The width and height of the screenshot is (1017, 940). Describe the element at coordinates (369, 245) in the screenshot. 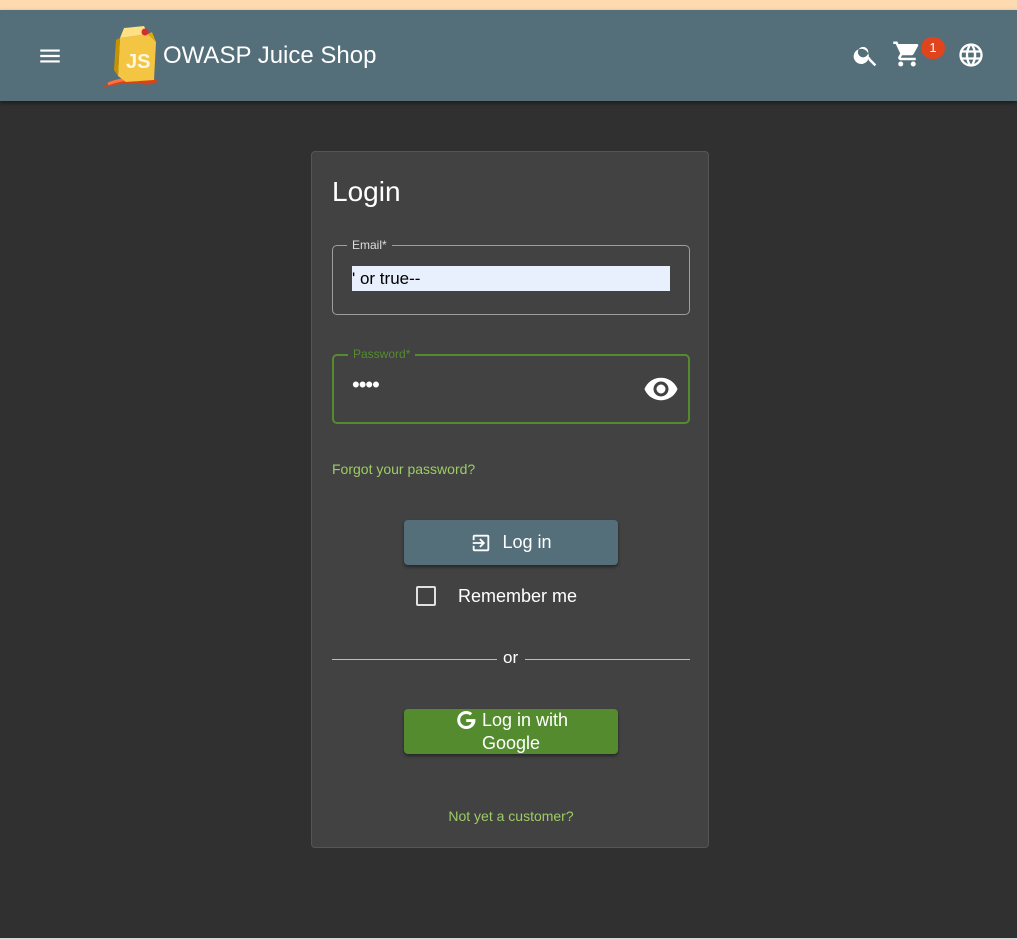

I see `email-label: Email*` at that location.